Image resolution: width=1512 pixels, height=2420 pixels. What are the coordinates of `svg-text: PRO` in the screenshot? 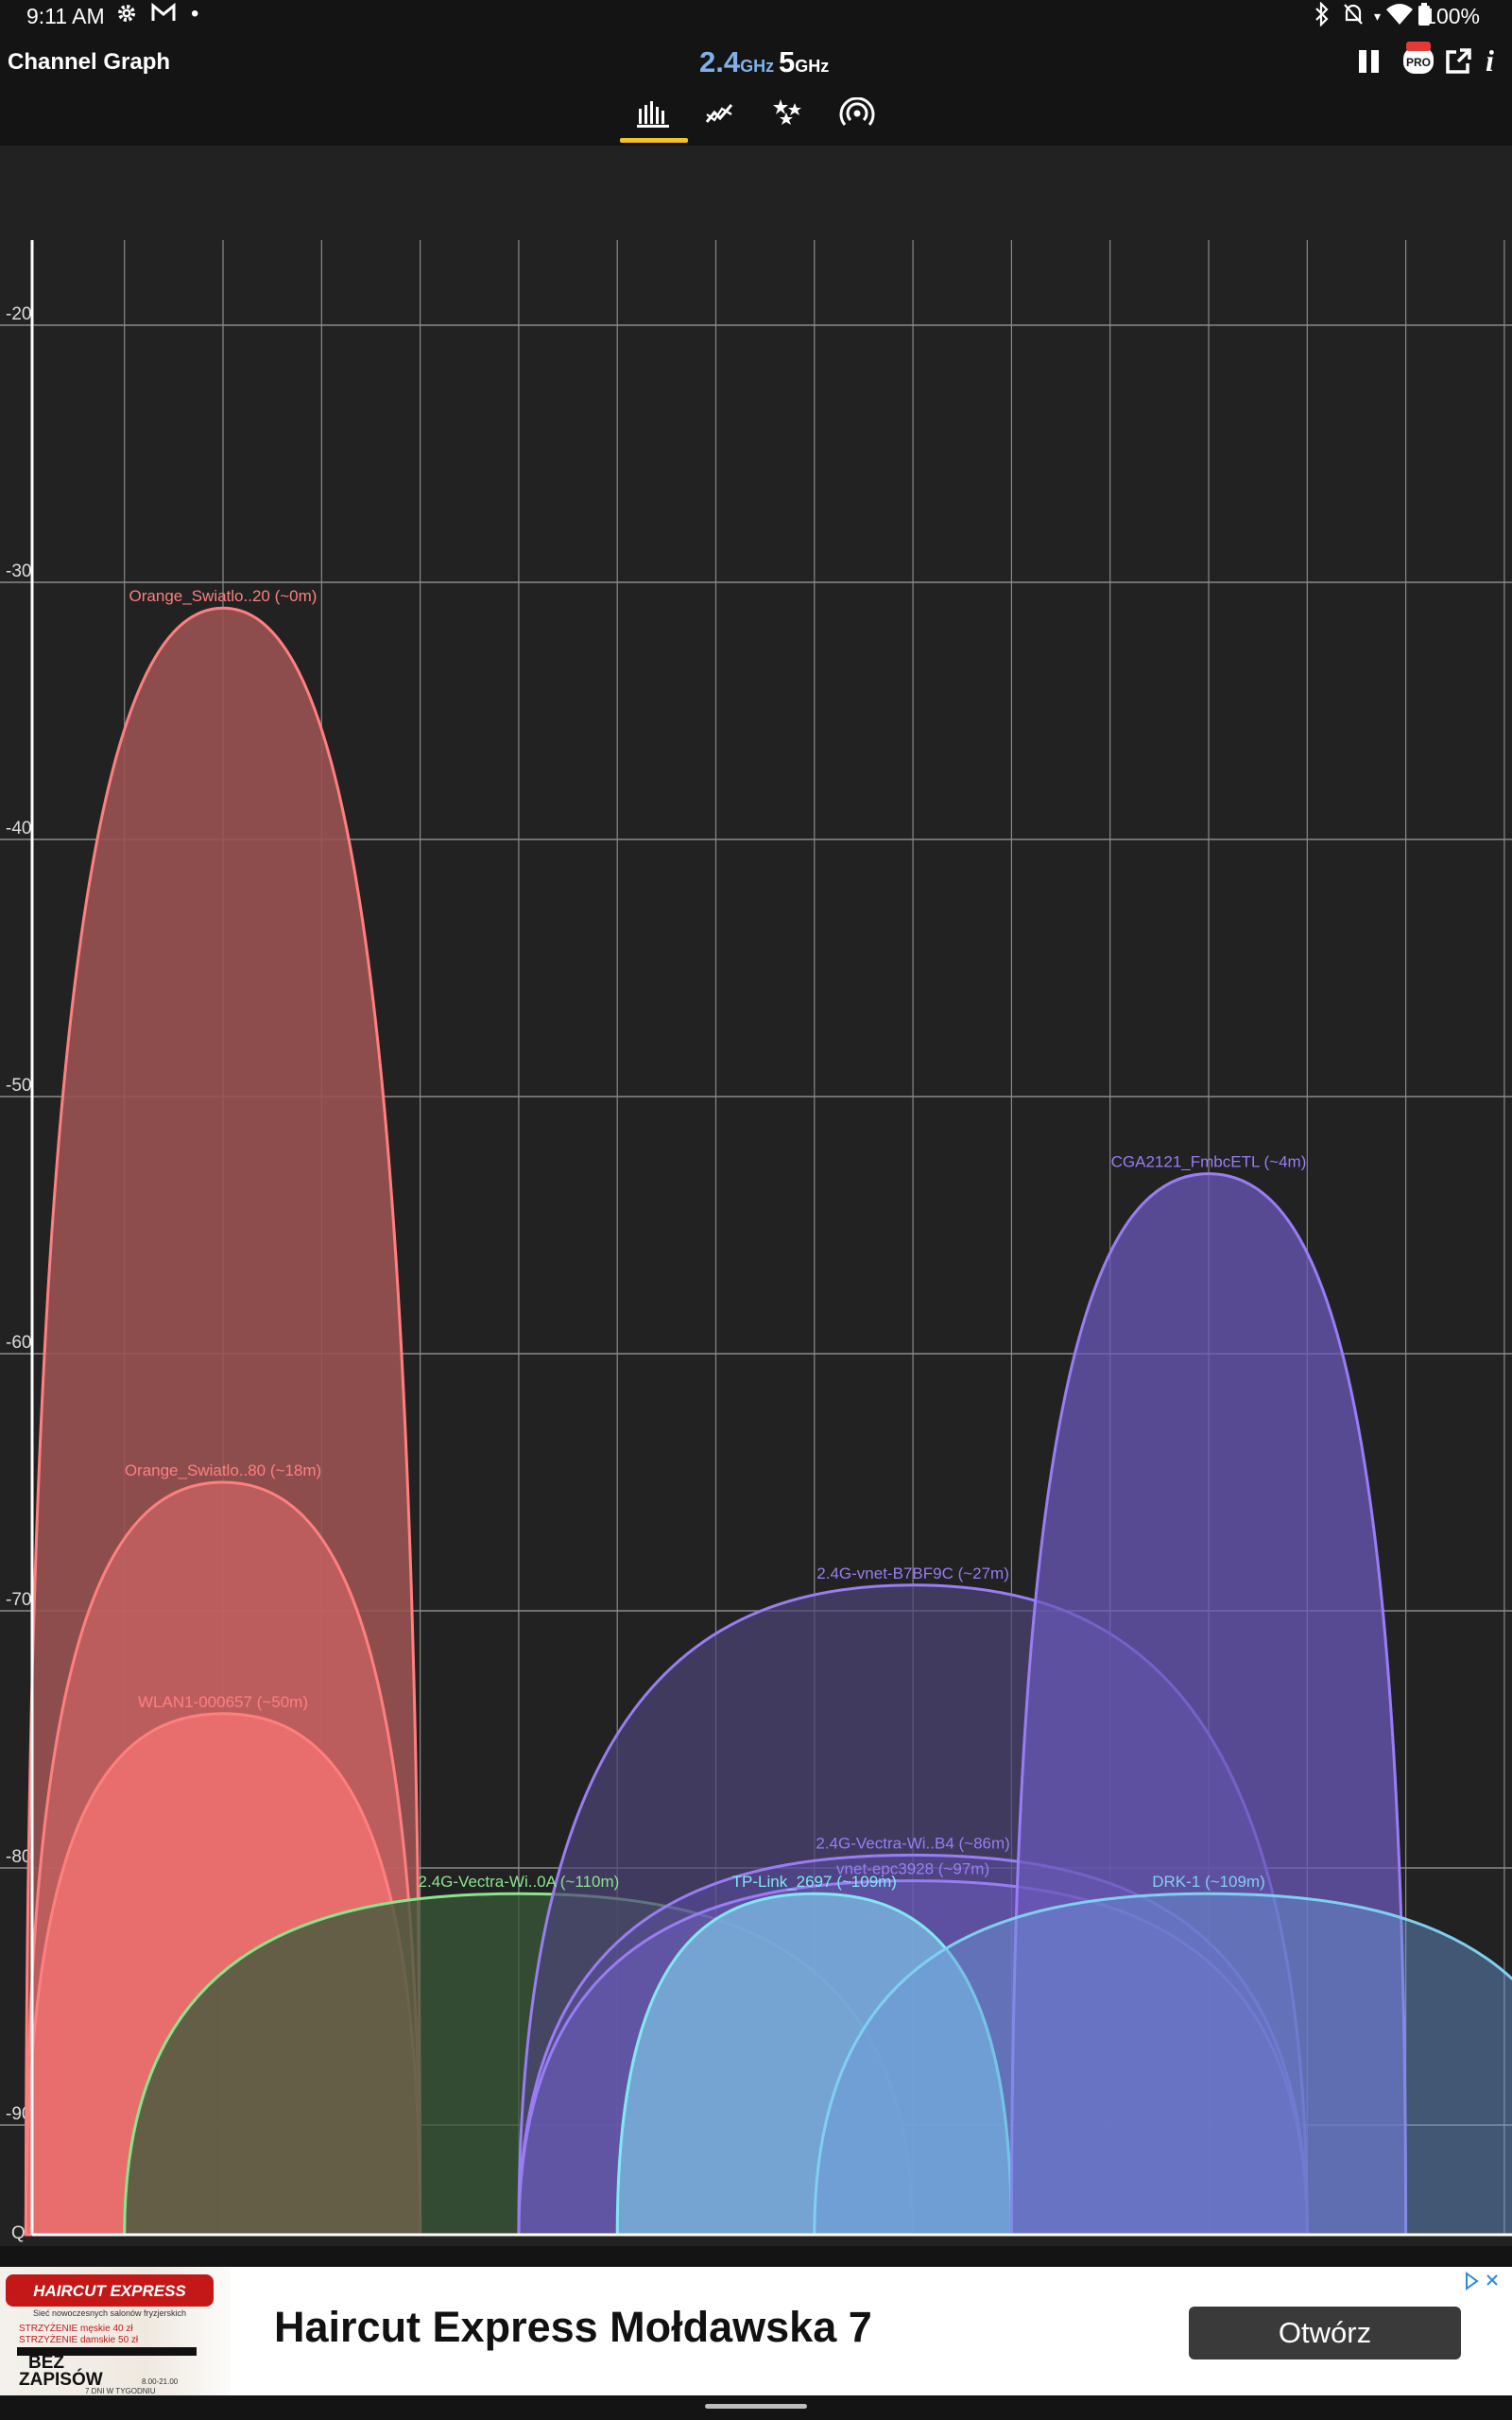 It's located at (1418, 63).